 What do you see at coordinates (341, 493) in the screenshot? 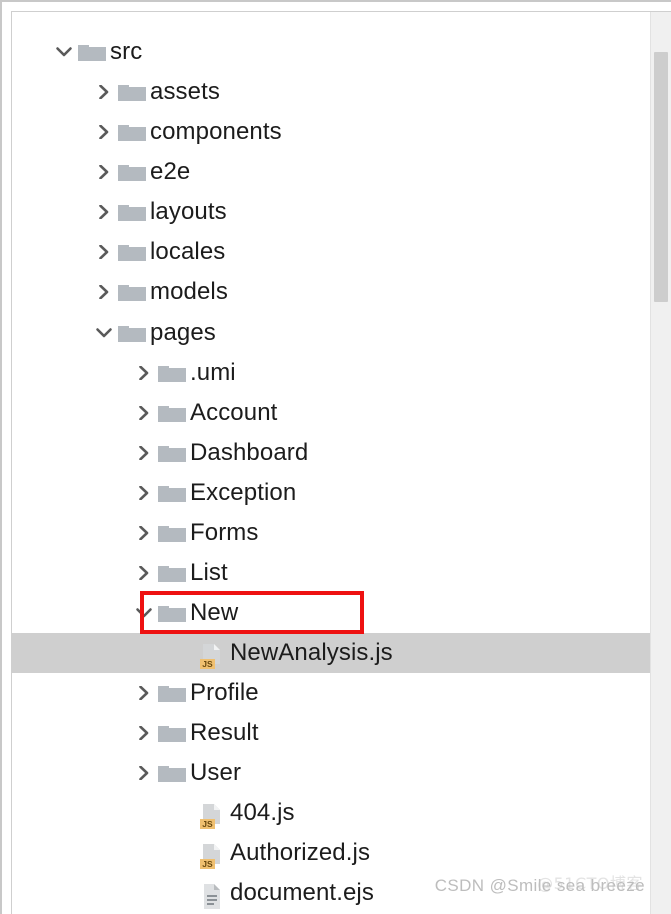
I see `tree-row: Exception` at bounding box center [341, 493].